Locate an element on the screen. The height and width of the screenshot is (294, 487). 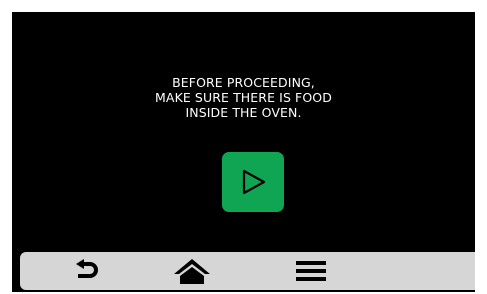
home-button is located at coordinates (192, 271).